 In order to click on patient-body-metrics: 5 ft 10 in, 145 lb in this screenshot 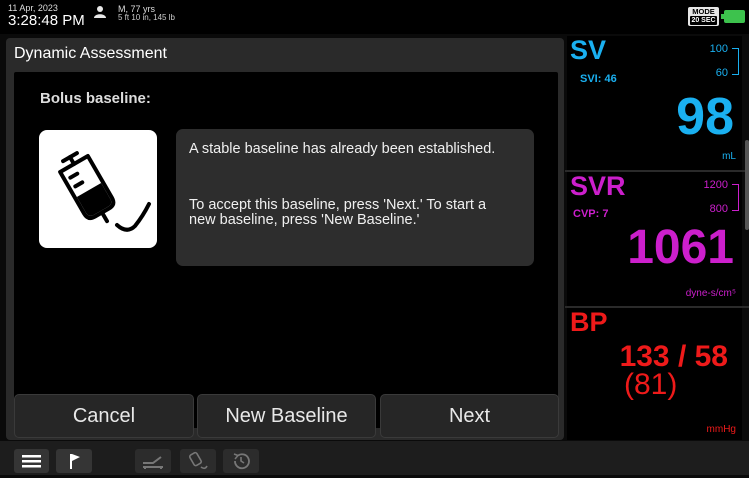, I will do `click(146, 17)`.